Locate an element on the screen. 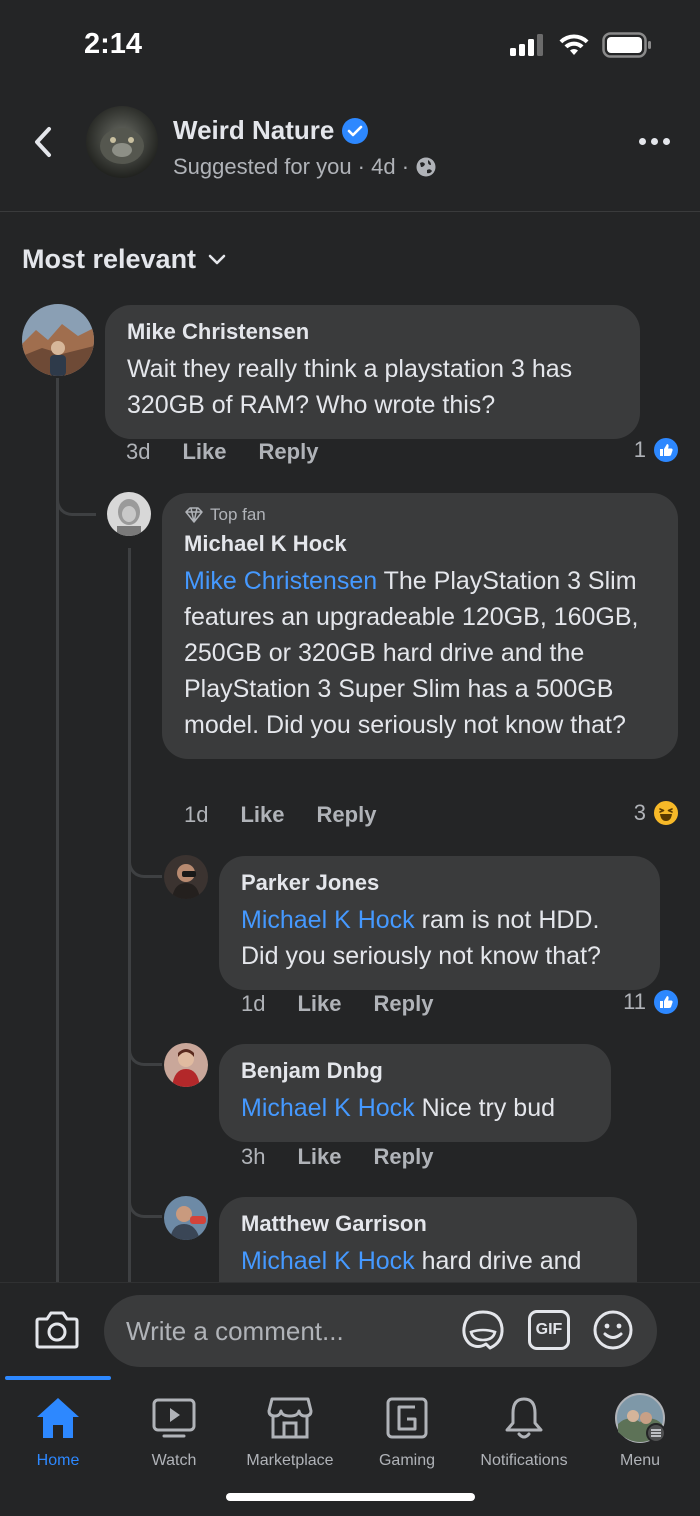  back-button is located at coordinates (43, 142).